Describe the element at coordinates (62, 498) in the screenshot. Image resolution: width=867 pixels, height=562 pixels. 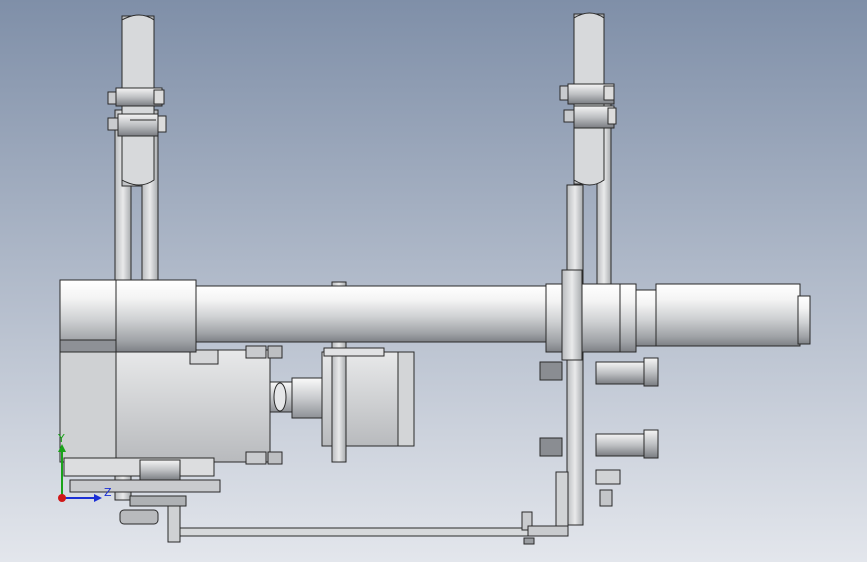
I see `origin-dot` at that location.